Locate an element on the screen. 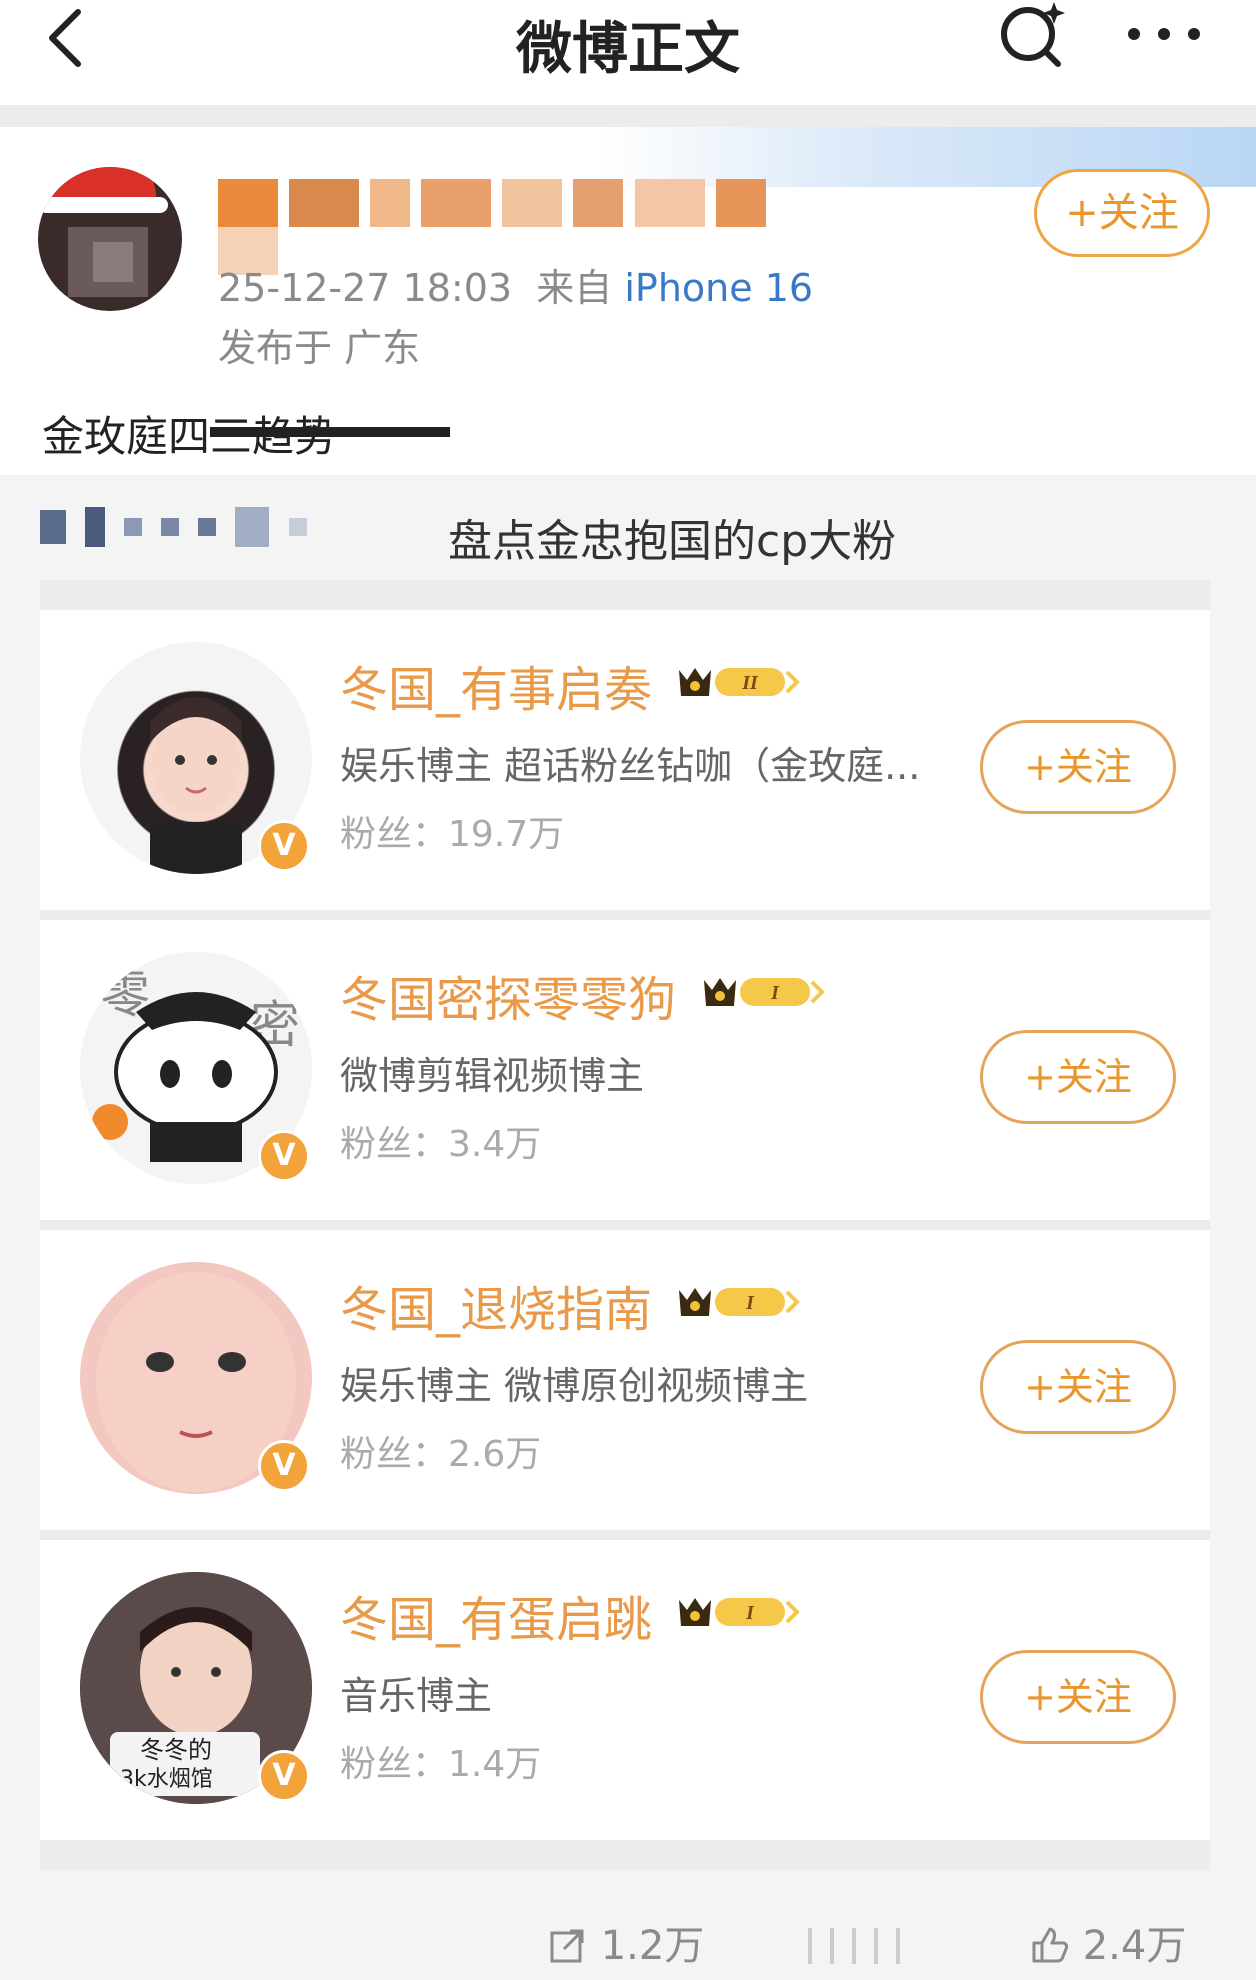 The image size is (1256, 1980). user-card: V 冬国_退烧指南 I 娱乐博主 微博原创视频博主 粉丝：2.6万 +关注 is located at coordinates (625, 1380).